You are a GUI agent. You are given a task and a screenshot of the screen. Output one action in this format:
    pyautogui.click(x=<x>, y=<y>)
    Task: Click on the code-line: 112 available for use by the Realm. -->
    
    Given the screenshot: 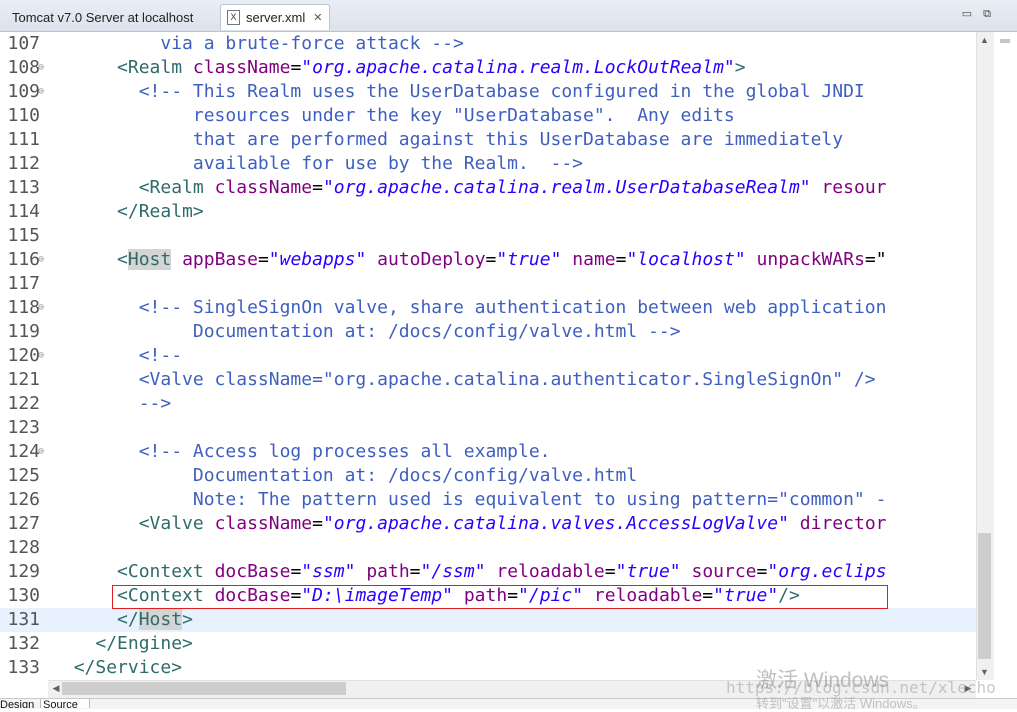 What is the action you would take?
    pyautogui.click(x=488, y=164)
    